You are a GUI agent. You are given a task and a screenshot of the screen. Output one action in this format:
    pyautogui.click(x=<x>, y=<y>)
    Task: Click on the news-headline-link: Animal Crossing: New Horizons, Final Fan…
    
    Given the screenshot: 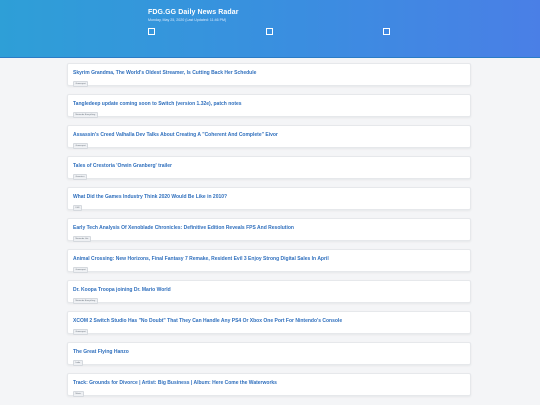 What is the action you would take?
    pyautogui.click(x=201, y=259)
    